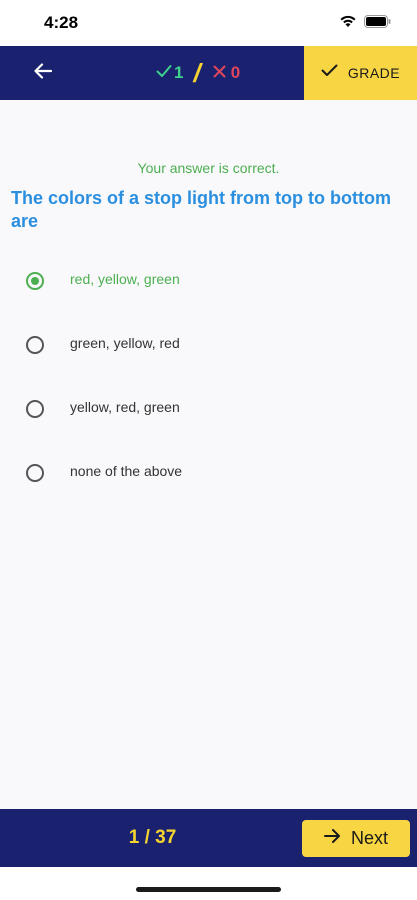 The image size is (417, 900). I want to click on option-label: none of the above, so click(126, 471).